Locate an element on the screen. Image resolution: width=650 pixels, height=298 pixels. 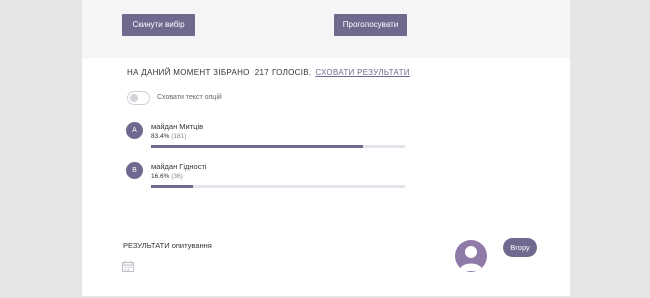
scroll-to-top-button: Вгору is located at coordinates (520, 247).